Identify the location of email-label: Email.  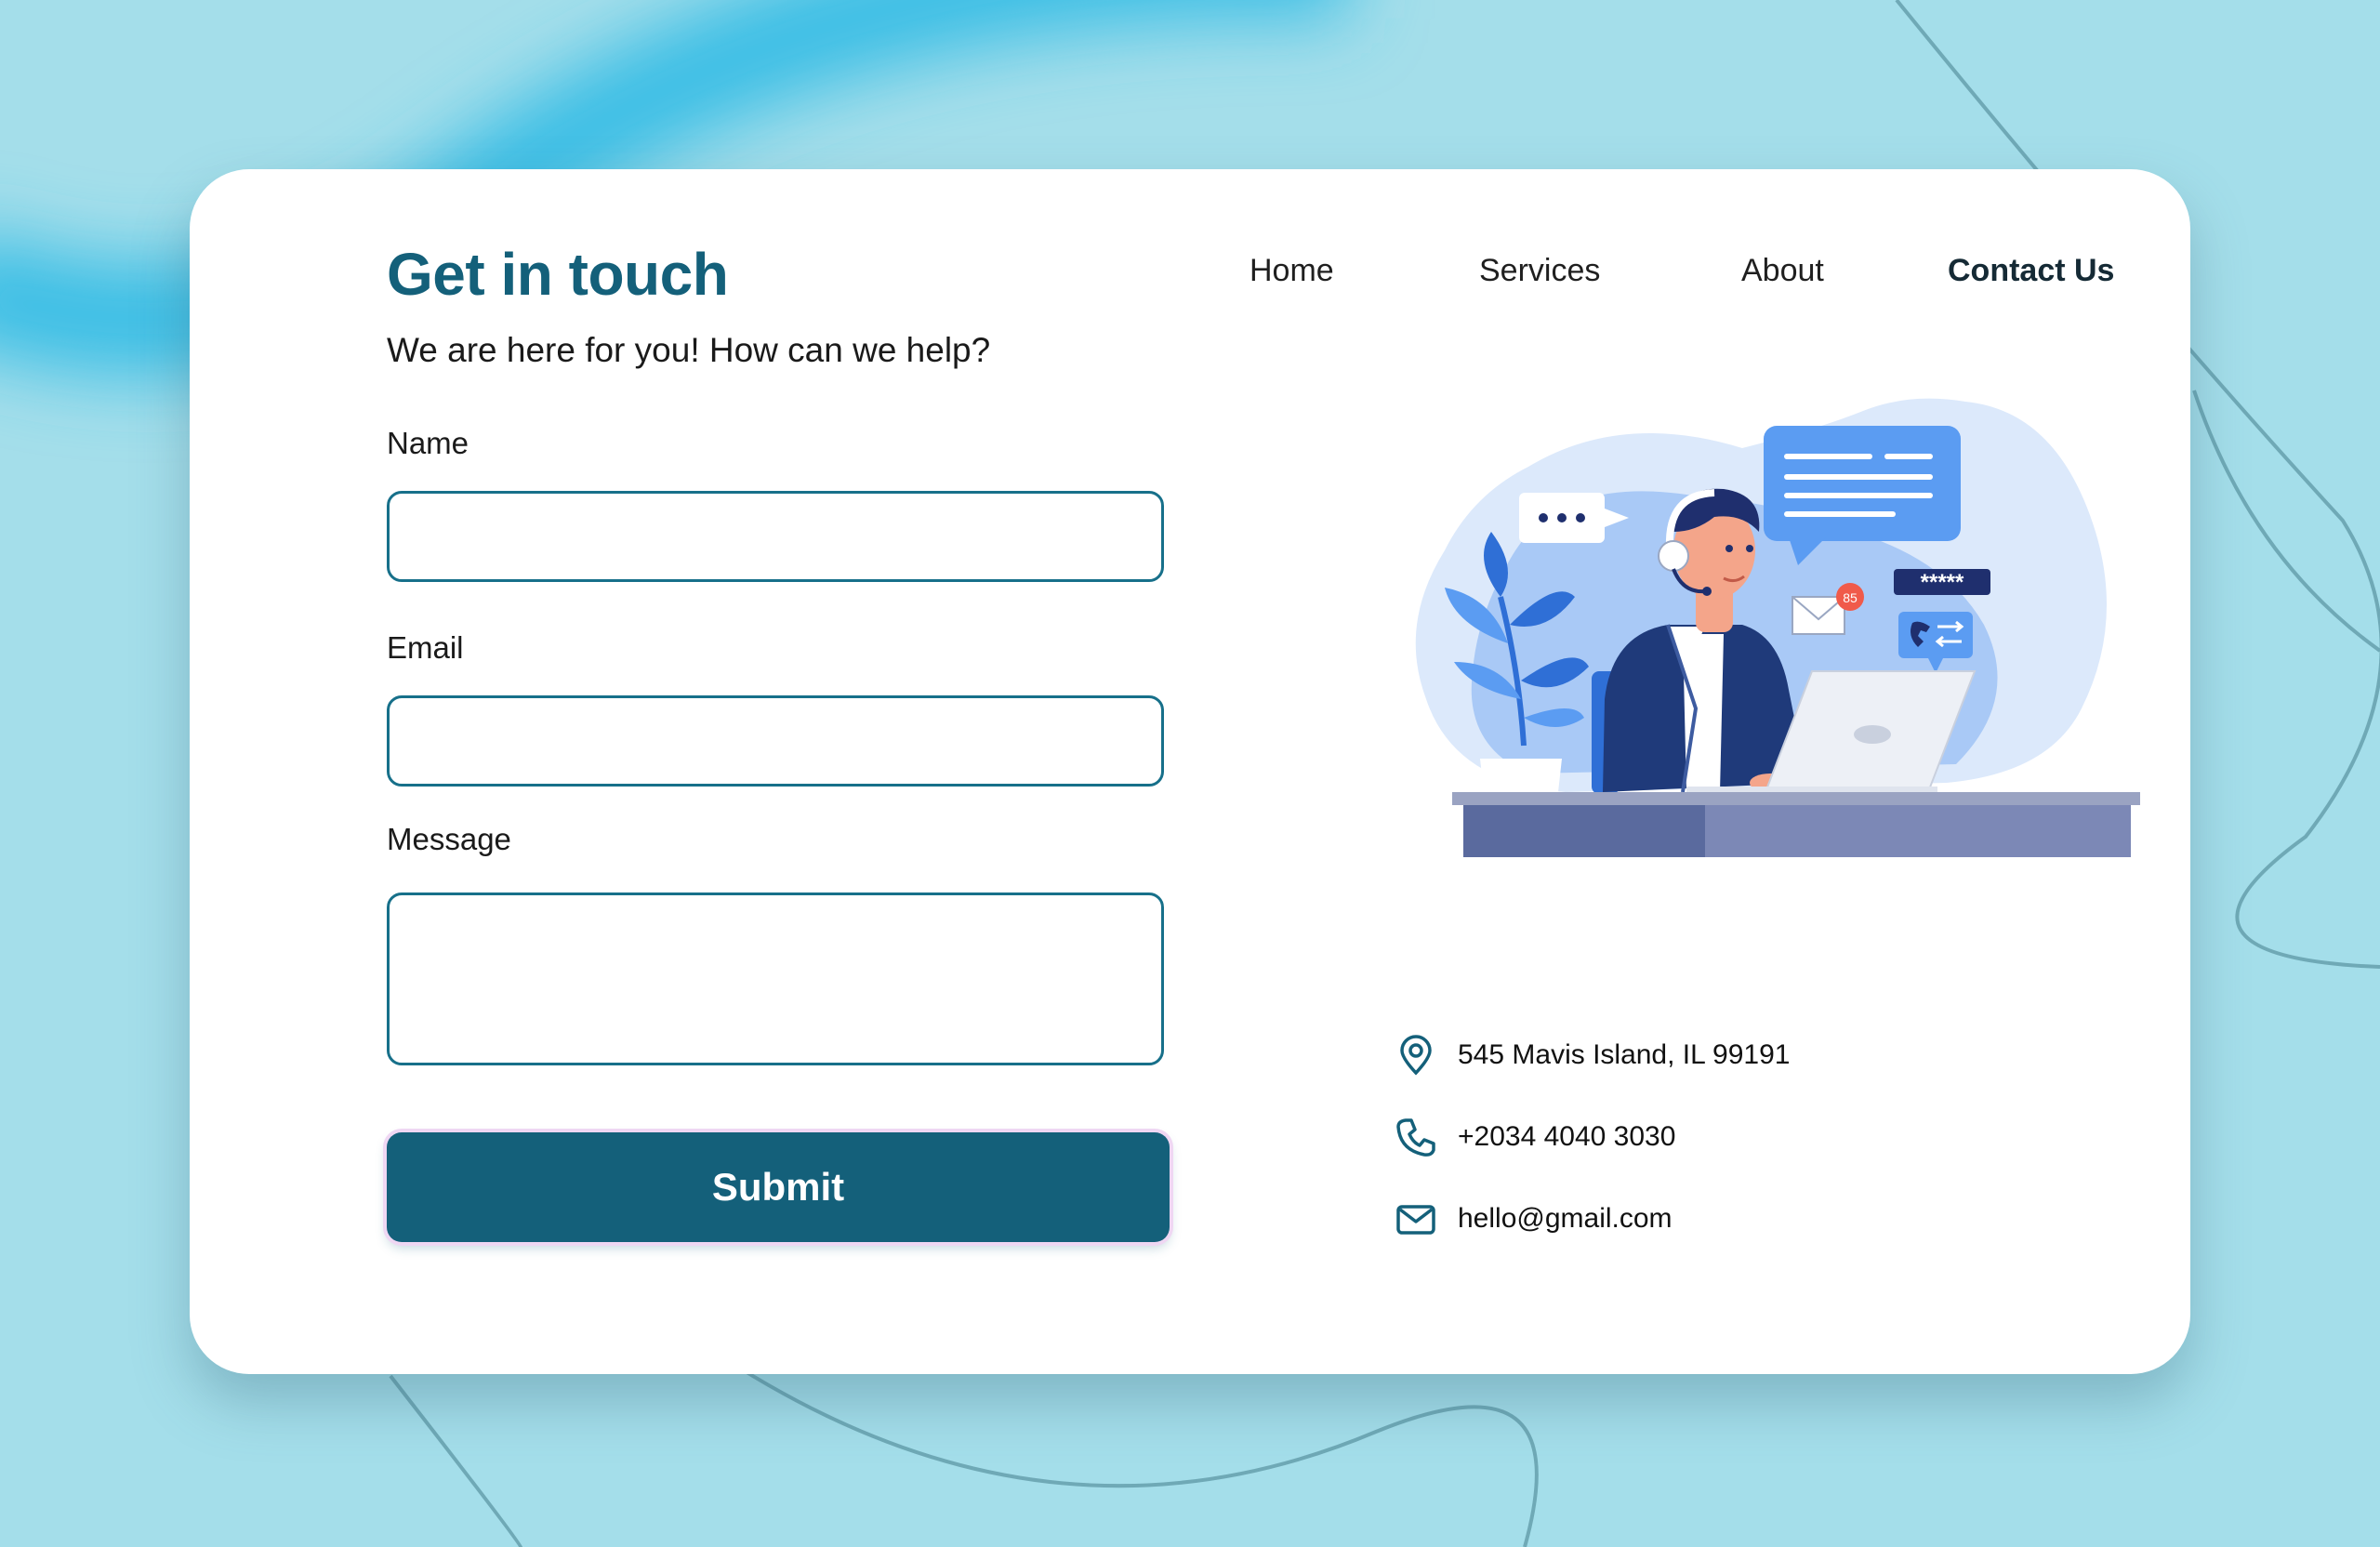
(425, 647).